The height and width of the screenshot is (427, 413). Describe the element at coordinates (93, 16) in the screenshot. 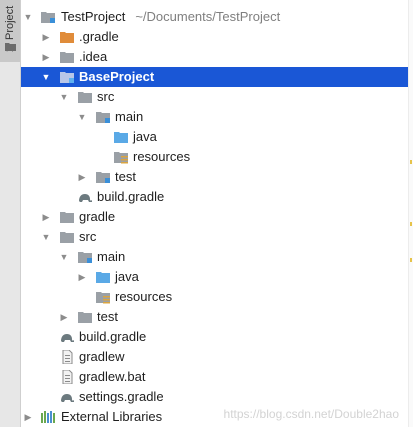

I see `root-name: TestProject` at that location.